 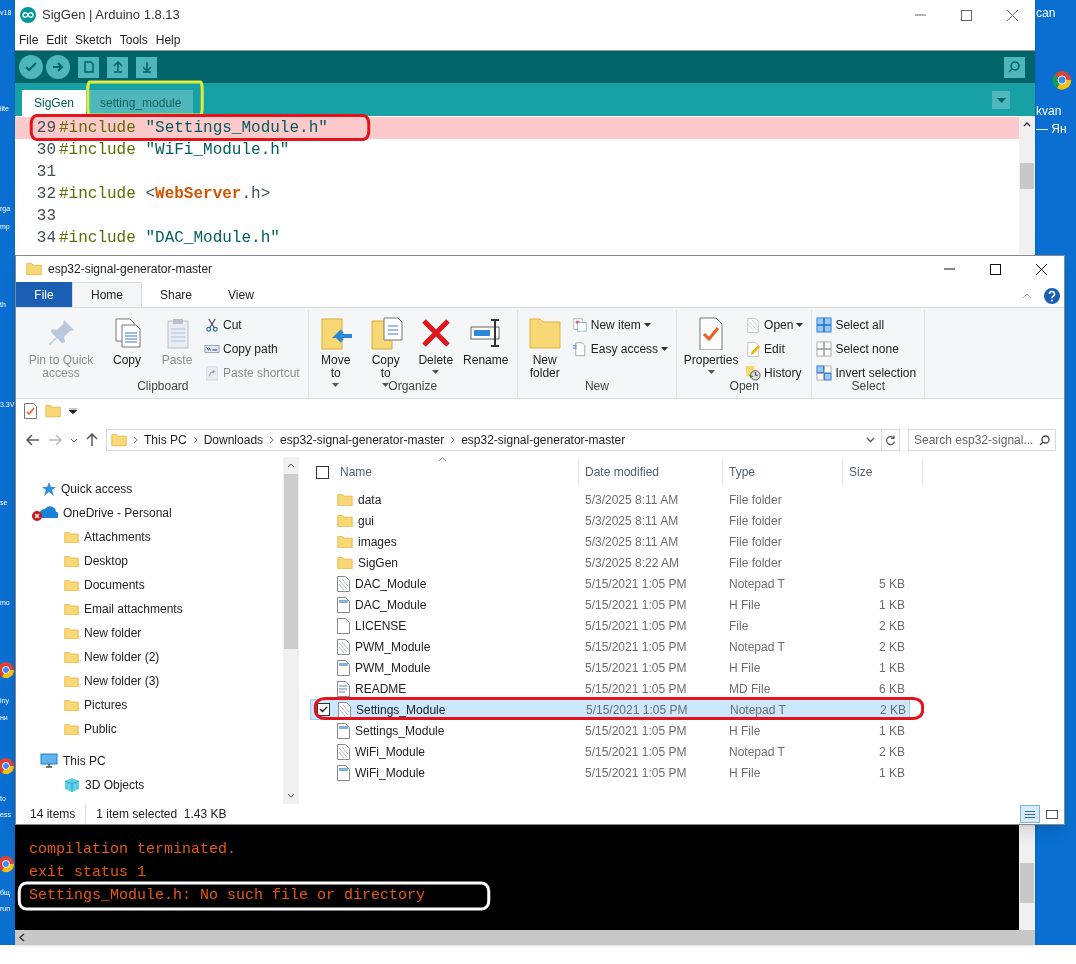 What do you see at coordinates (610, 583) in the screenshot?
I see `file-row: DAC_Module 5/15/2021 1:05 PM Notepad T 5 KB` at bounding box center [610, 583].